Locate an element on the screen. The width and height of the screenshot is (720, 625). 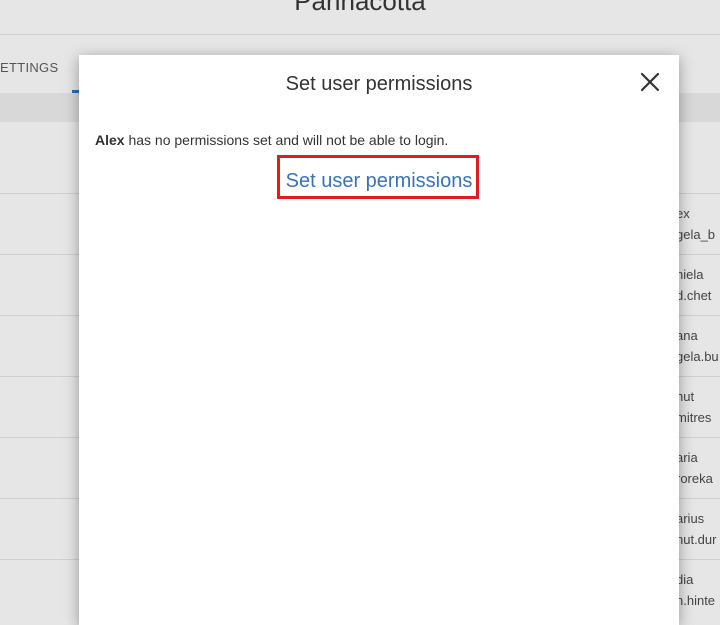
user-first-name: dia is located at coordinates (685, 579).